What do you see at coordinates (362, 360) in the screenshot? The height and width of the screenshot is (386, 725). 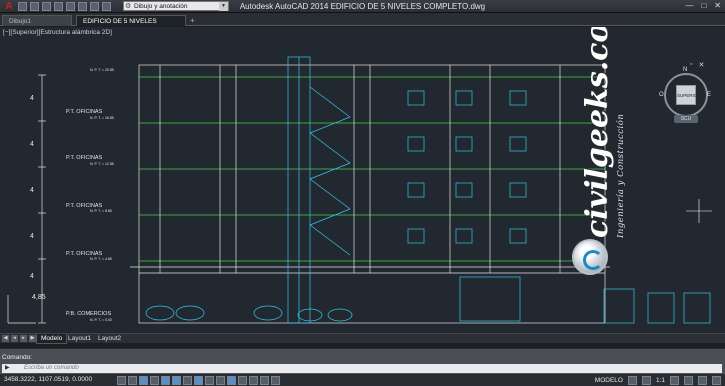 I see `command-line: Comando: ▶ Escriba un comando` at bounding box center [362, 360].